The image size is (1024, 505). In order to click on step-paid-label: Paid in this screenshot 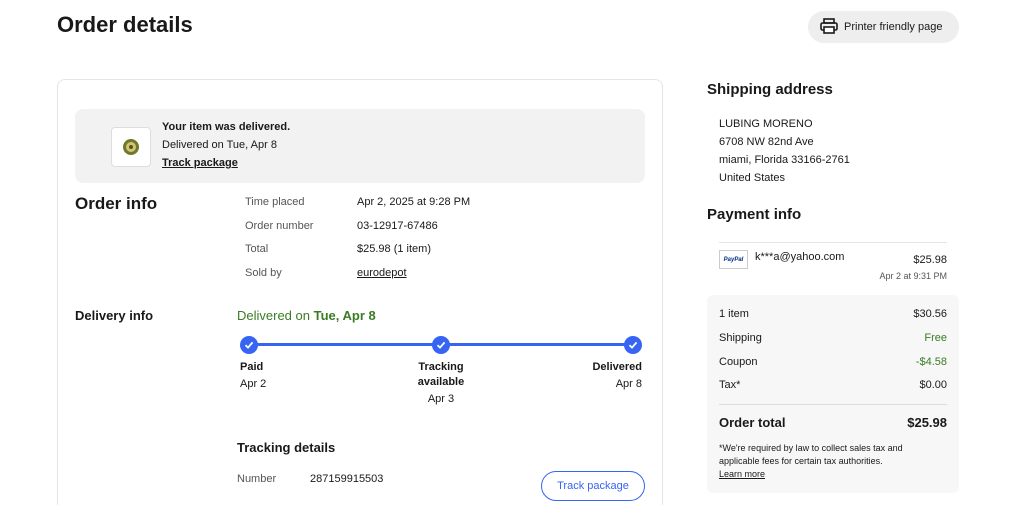, I will do `click(252, 367)`.